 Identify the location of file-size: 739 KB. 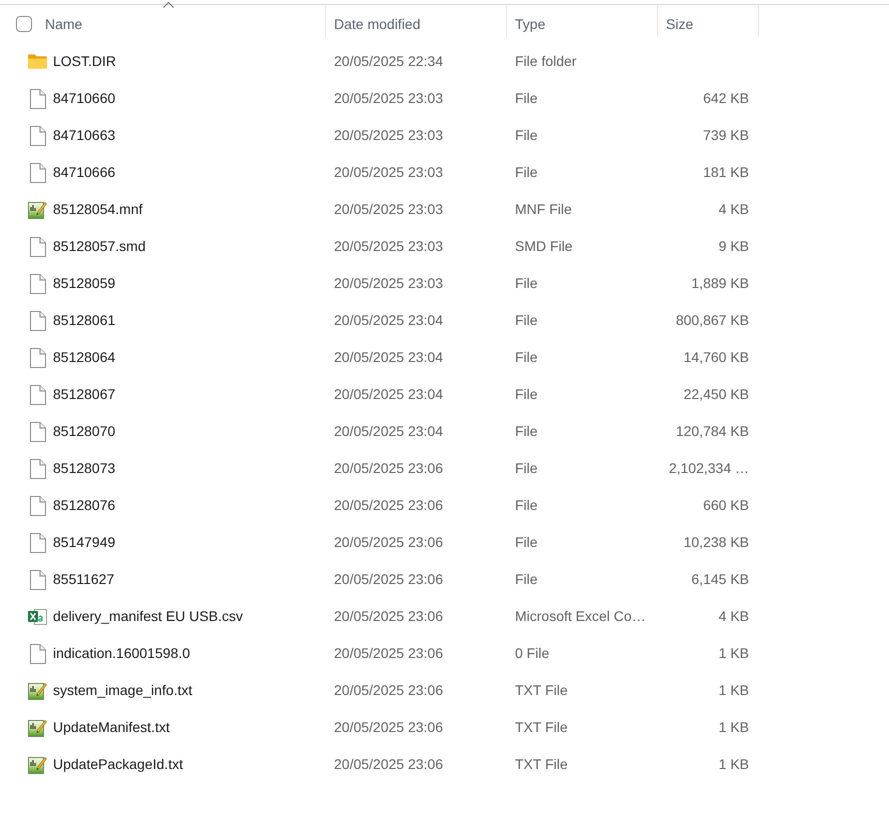
(726, 135).